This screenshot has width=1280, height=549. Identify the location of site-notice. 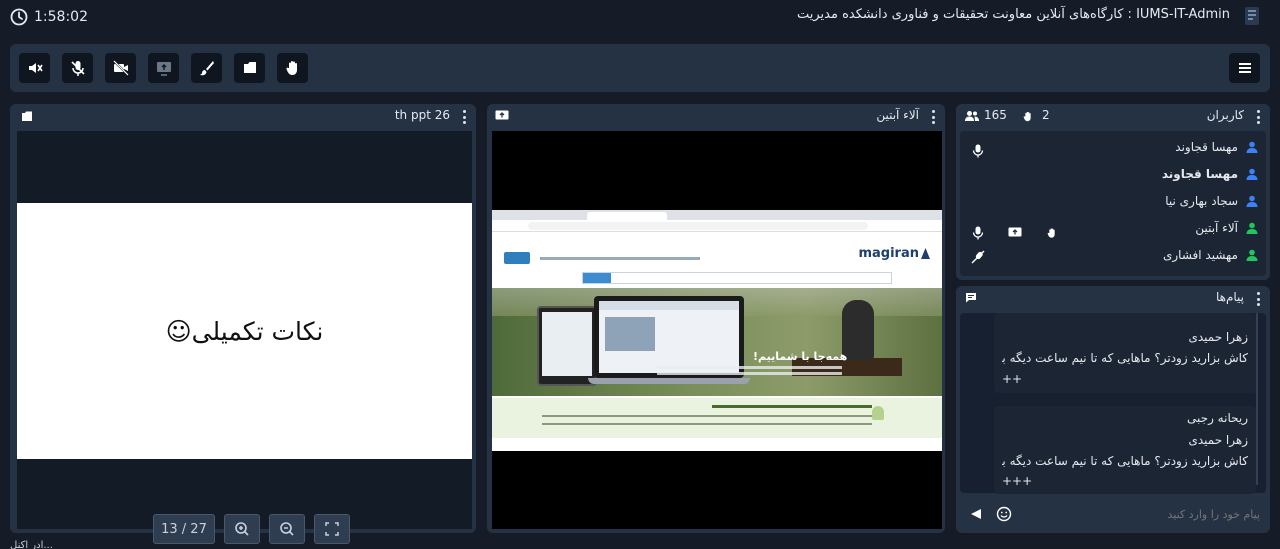
(717, 418).